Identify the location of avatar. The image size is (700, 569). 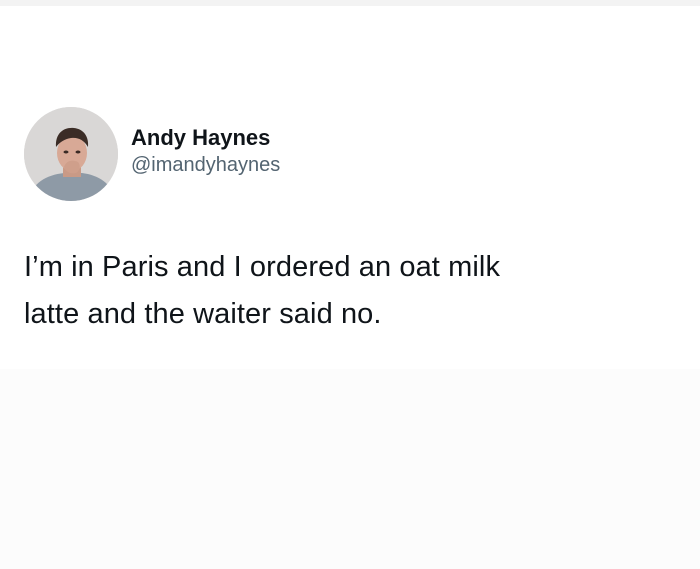
(71, 154).